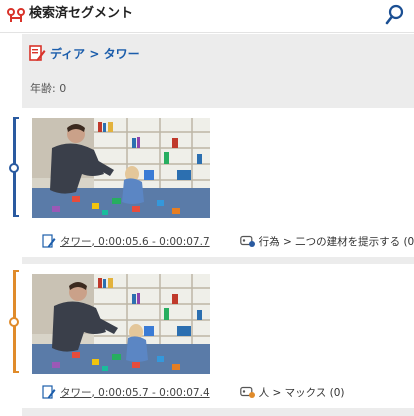 This screenshot has height=416, width=414. I want to click on segment-time-link: タワー, 0:00:05.6 - 0:00:07.7, so click(135, 241).